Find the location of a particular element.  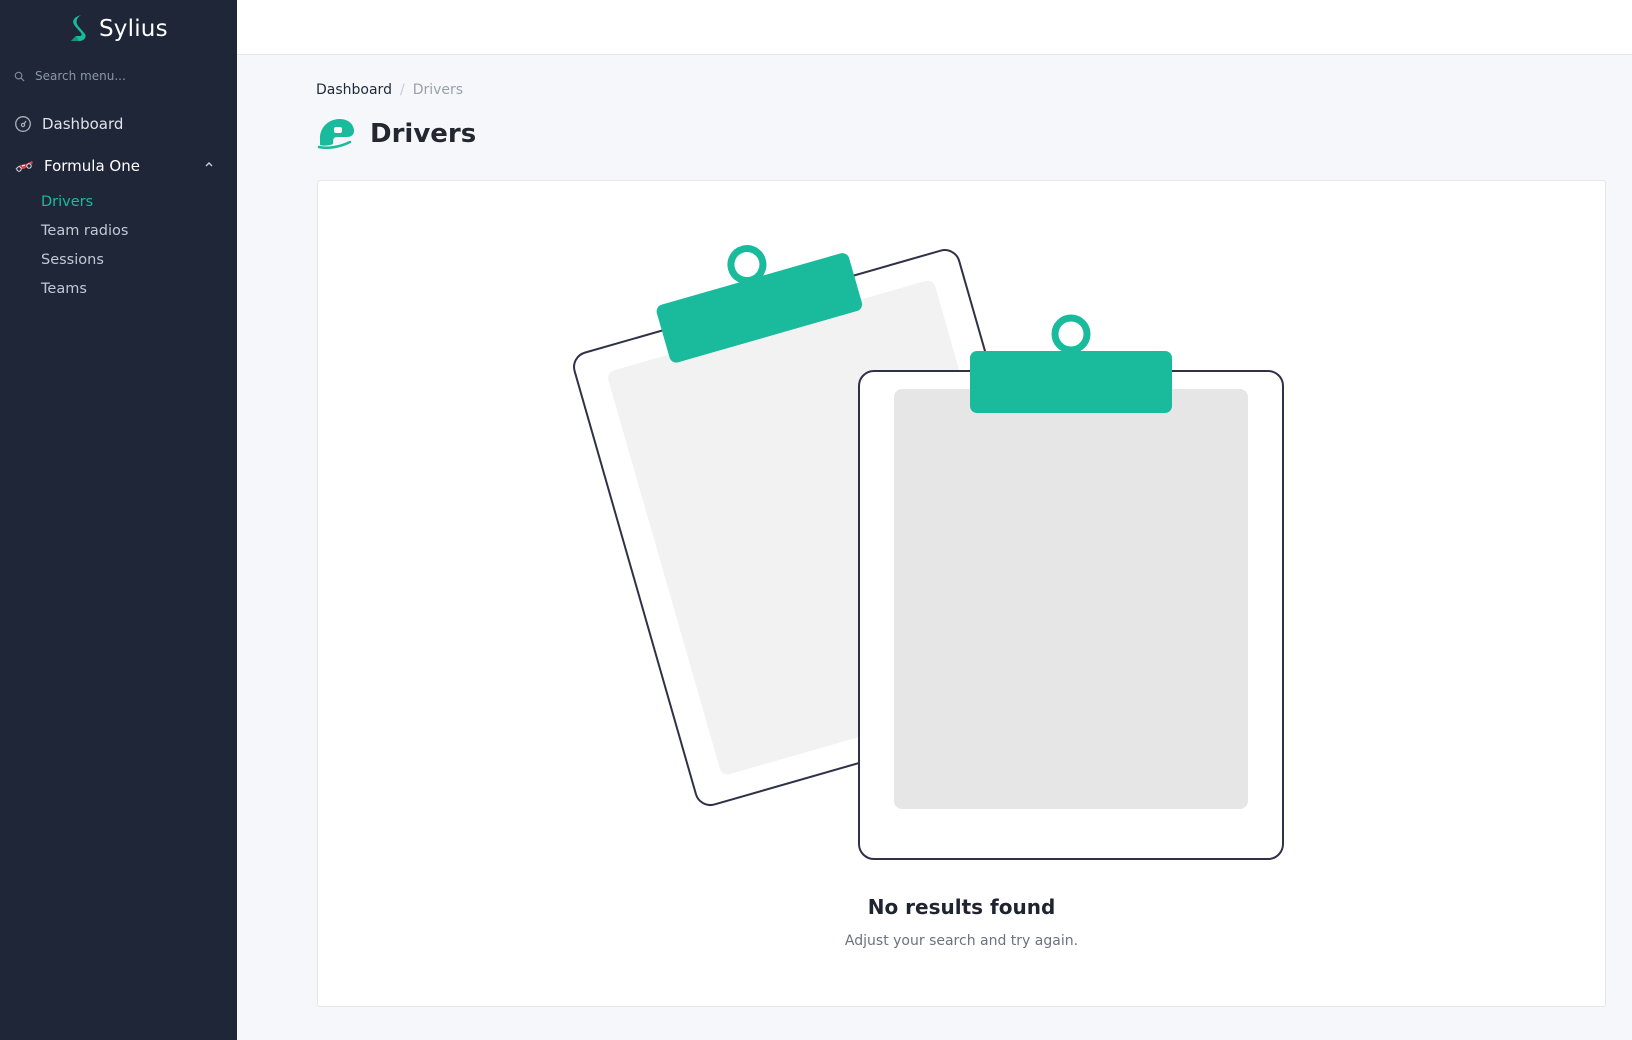

sidebar-item-label: Dashboard is located at coordinates (83, 124).